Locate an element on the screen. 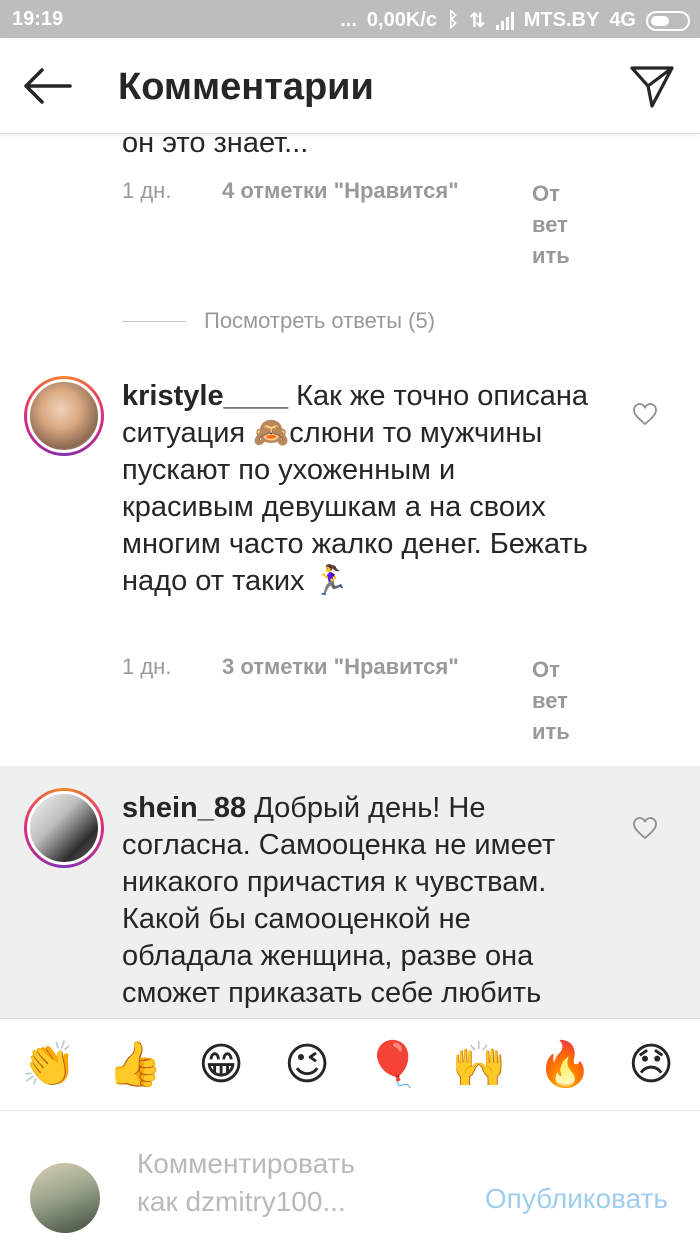 The image size is (700, 1244). likes-count-link: 4 отметки "Нравится" is located at coordinates (340, 191).